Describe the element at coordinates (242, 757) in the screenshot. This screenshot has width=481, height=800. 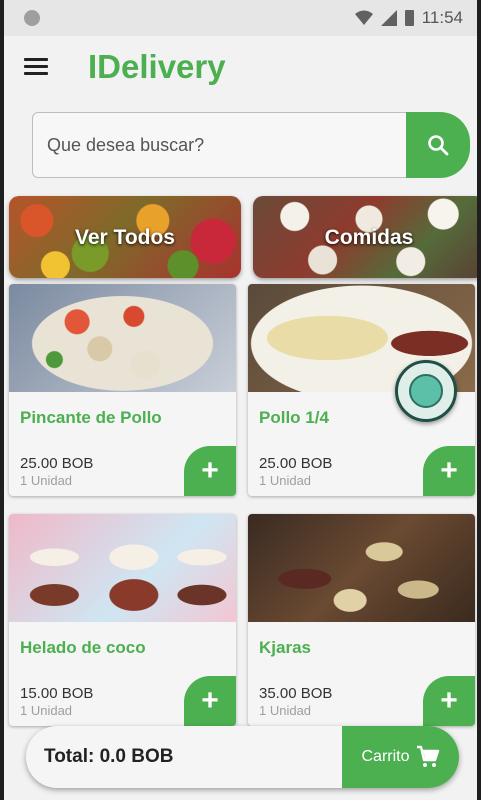
I see `cart-bar: Total: 0.0 BOB Carrito` at that location.